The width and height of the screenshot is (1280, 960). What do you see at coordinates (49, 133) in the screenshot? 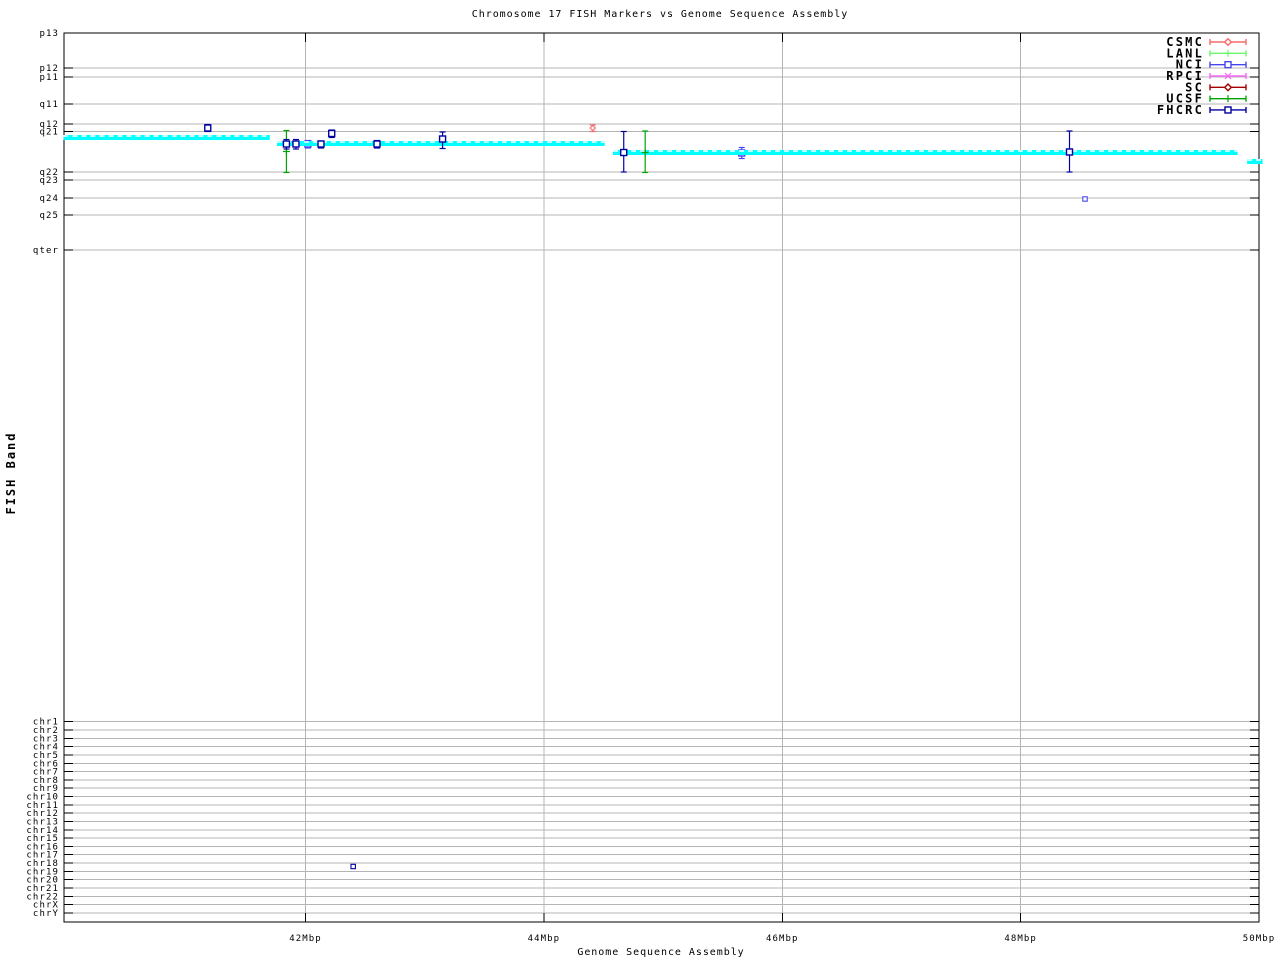
I see `y-tick-label: q21` at bounding box center [49, 133].